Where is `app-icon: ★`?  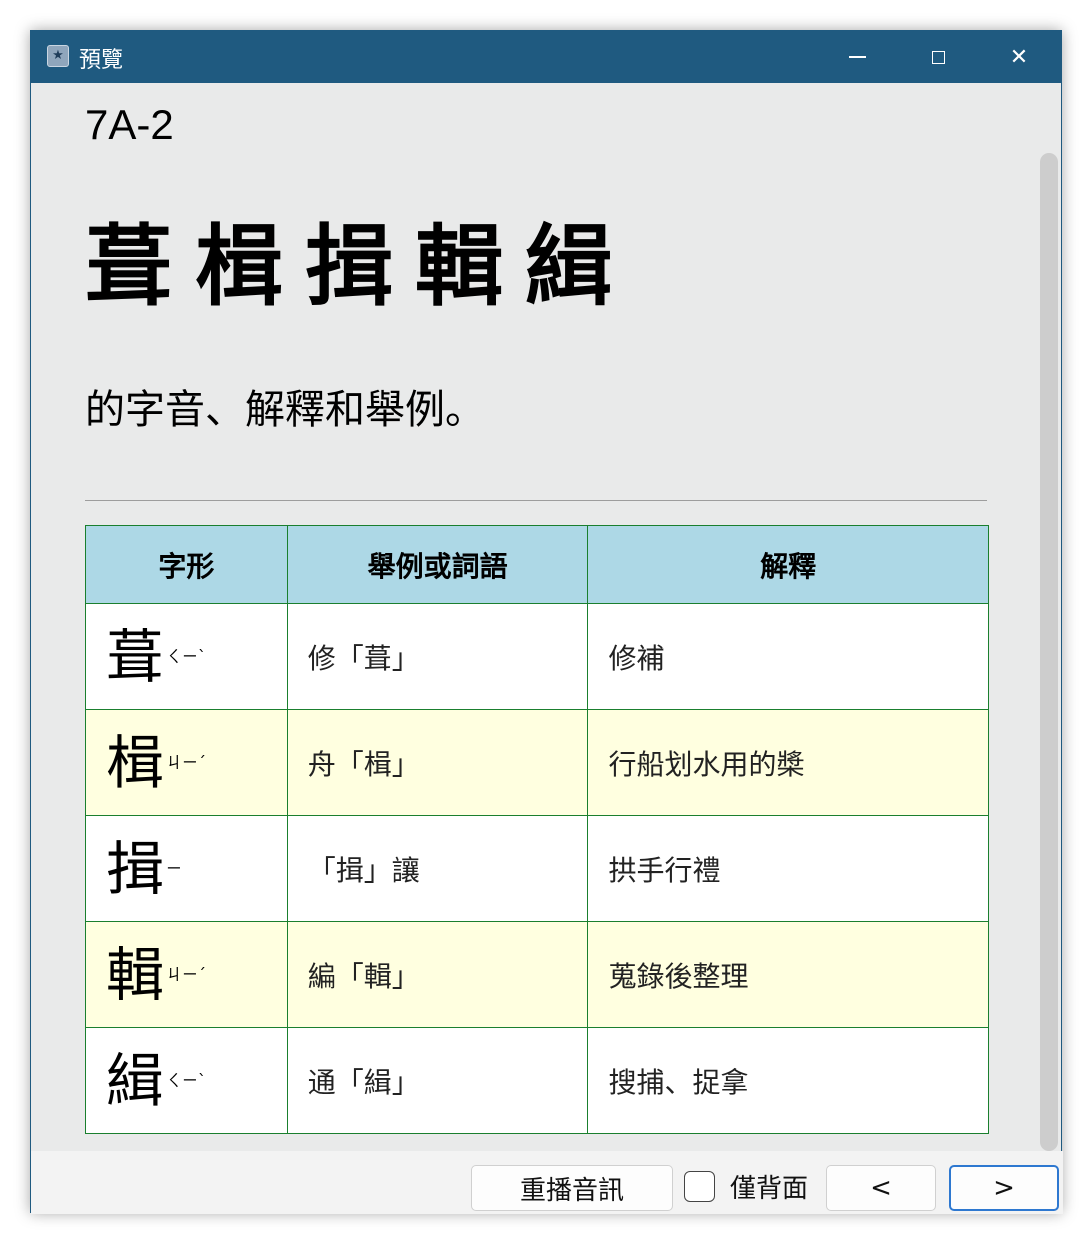 app-icon: ★ is located at coordinates (58, 56).